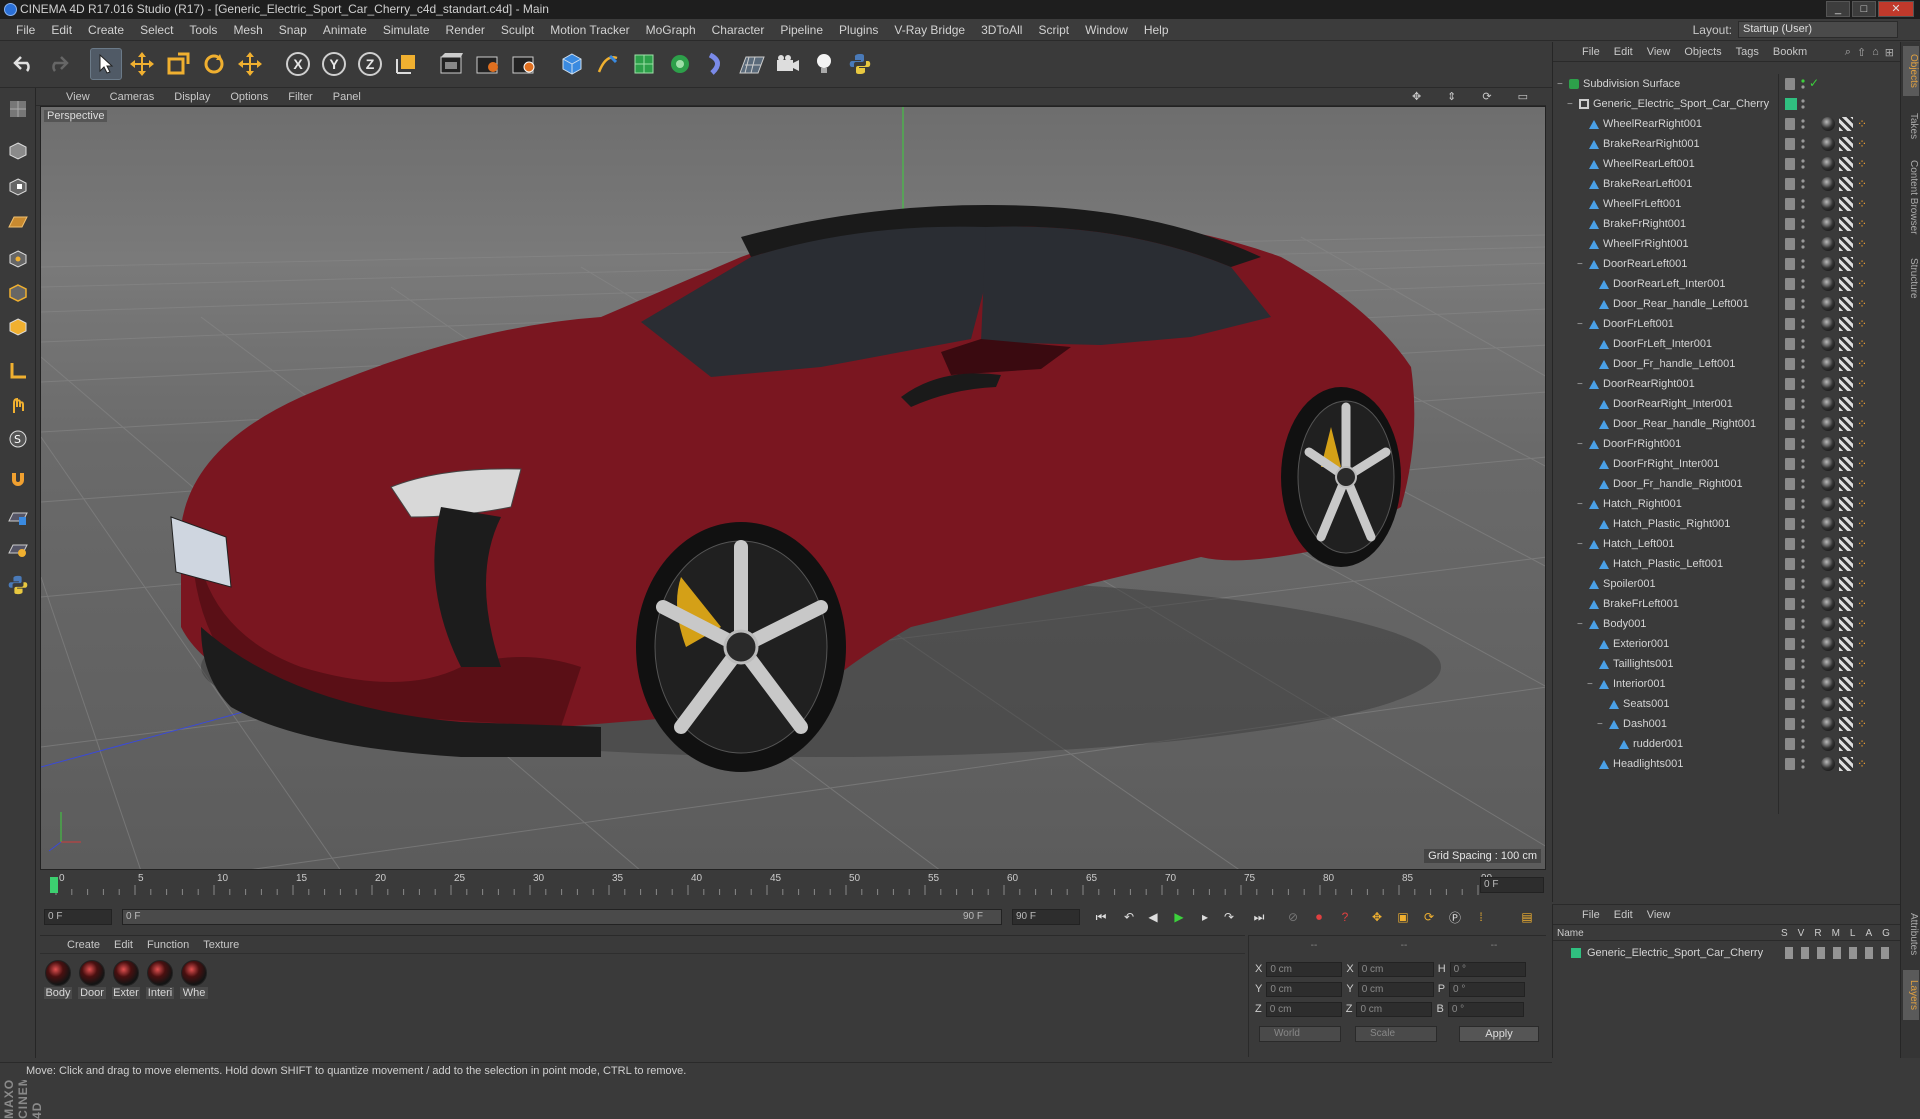  I want to click on home-icon: ⌂, so click(1875, 52).